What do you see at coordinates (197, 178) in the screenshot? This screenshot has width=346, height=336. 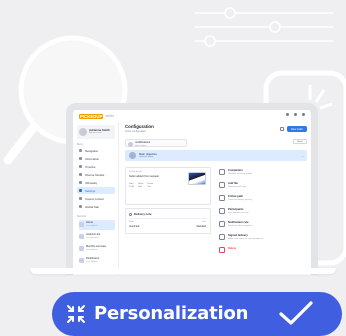 I see `product-thumbnail` at bounding box center [197, 178].